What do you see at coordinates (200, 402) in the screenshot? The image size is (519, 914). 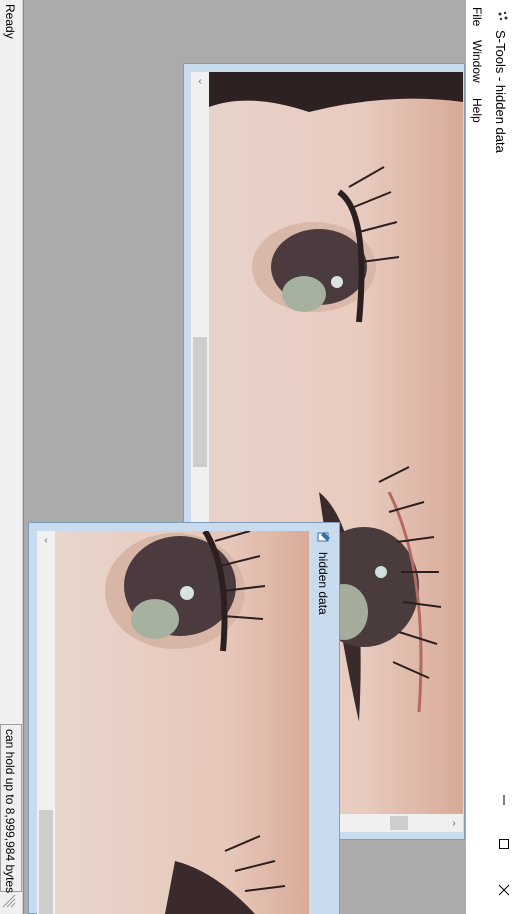 I see `back-vertical-scroll-thumb` at bounding box center [200, 402].